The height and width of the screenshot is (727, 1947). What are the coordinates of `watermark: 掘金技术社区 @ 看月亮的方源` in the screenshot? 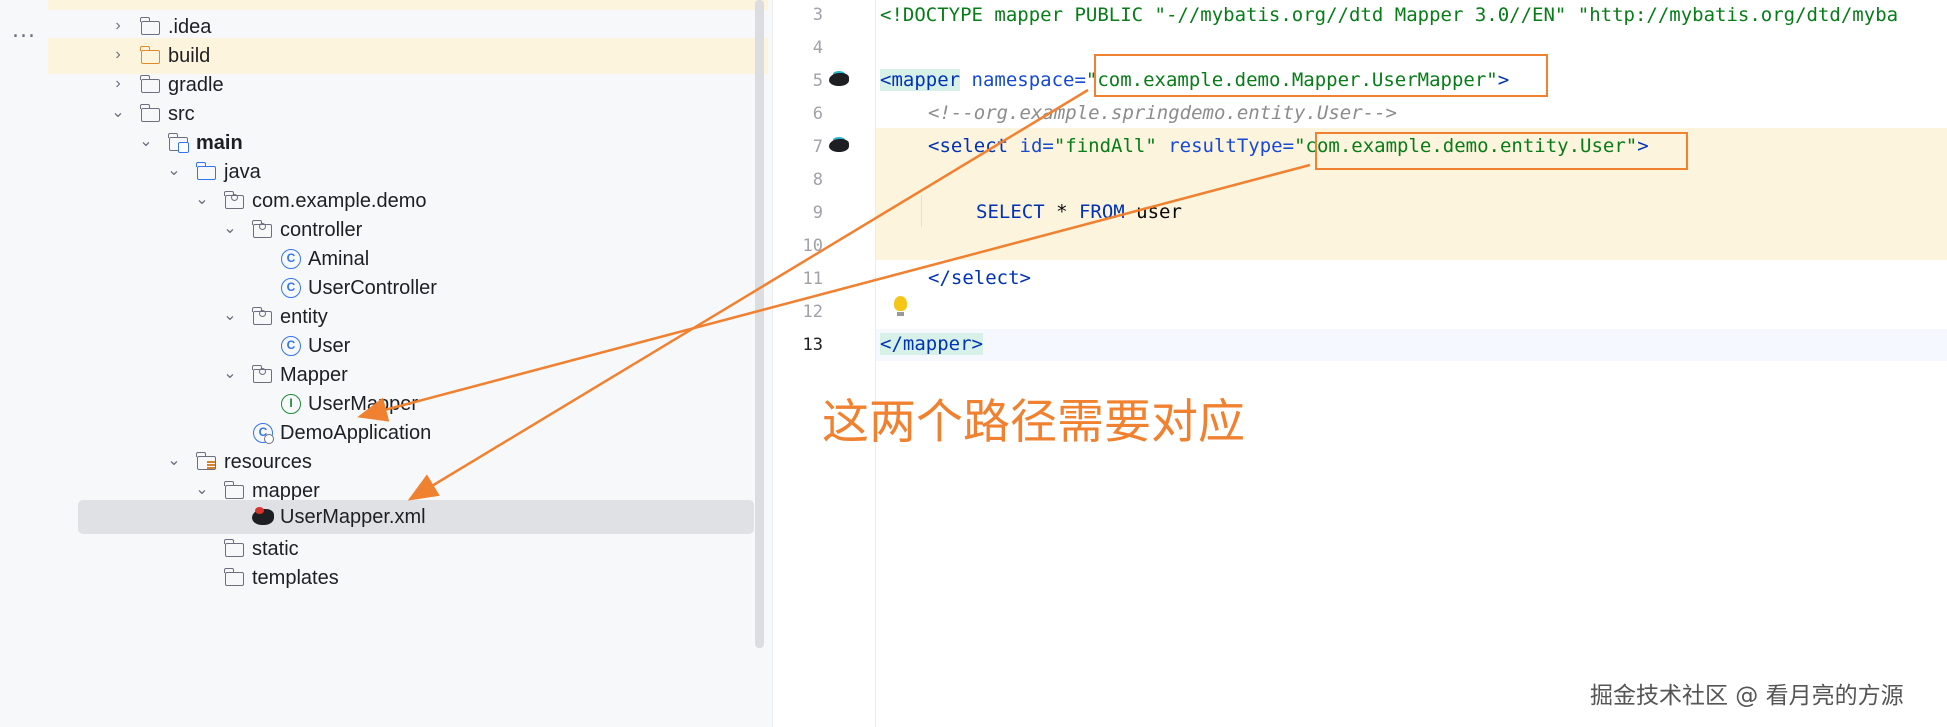 It's located at (1747, 696).